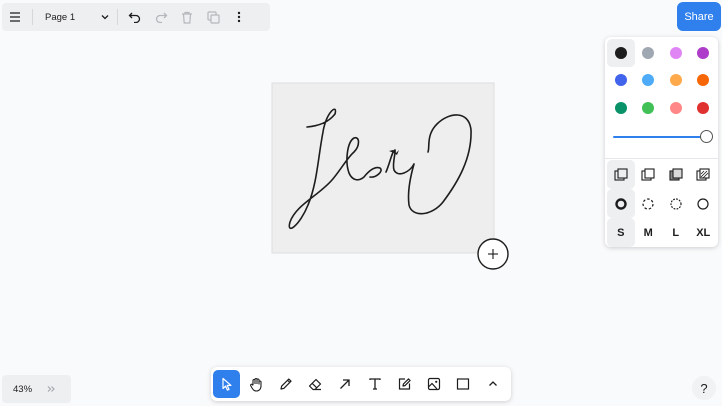 This screenshot has height=406, width=722. What do you see at coordinates (649, 232) in the screenshot?
I see `size-m-button: M` at bounding box center [649, 232].